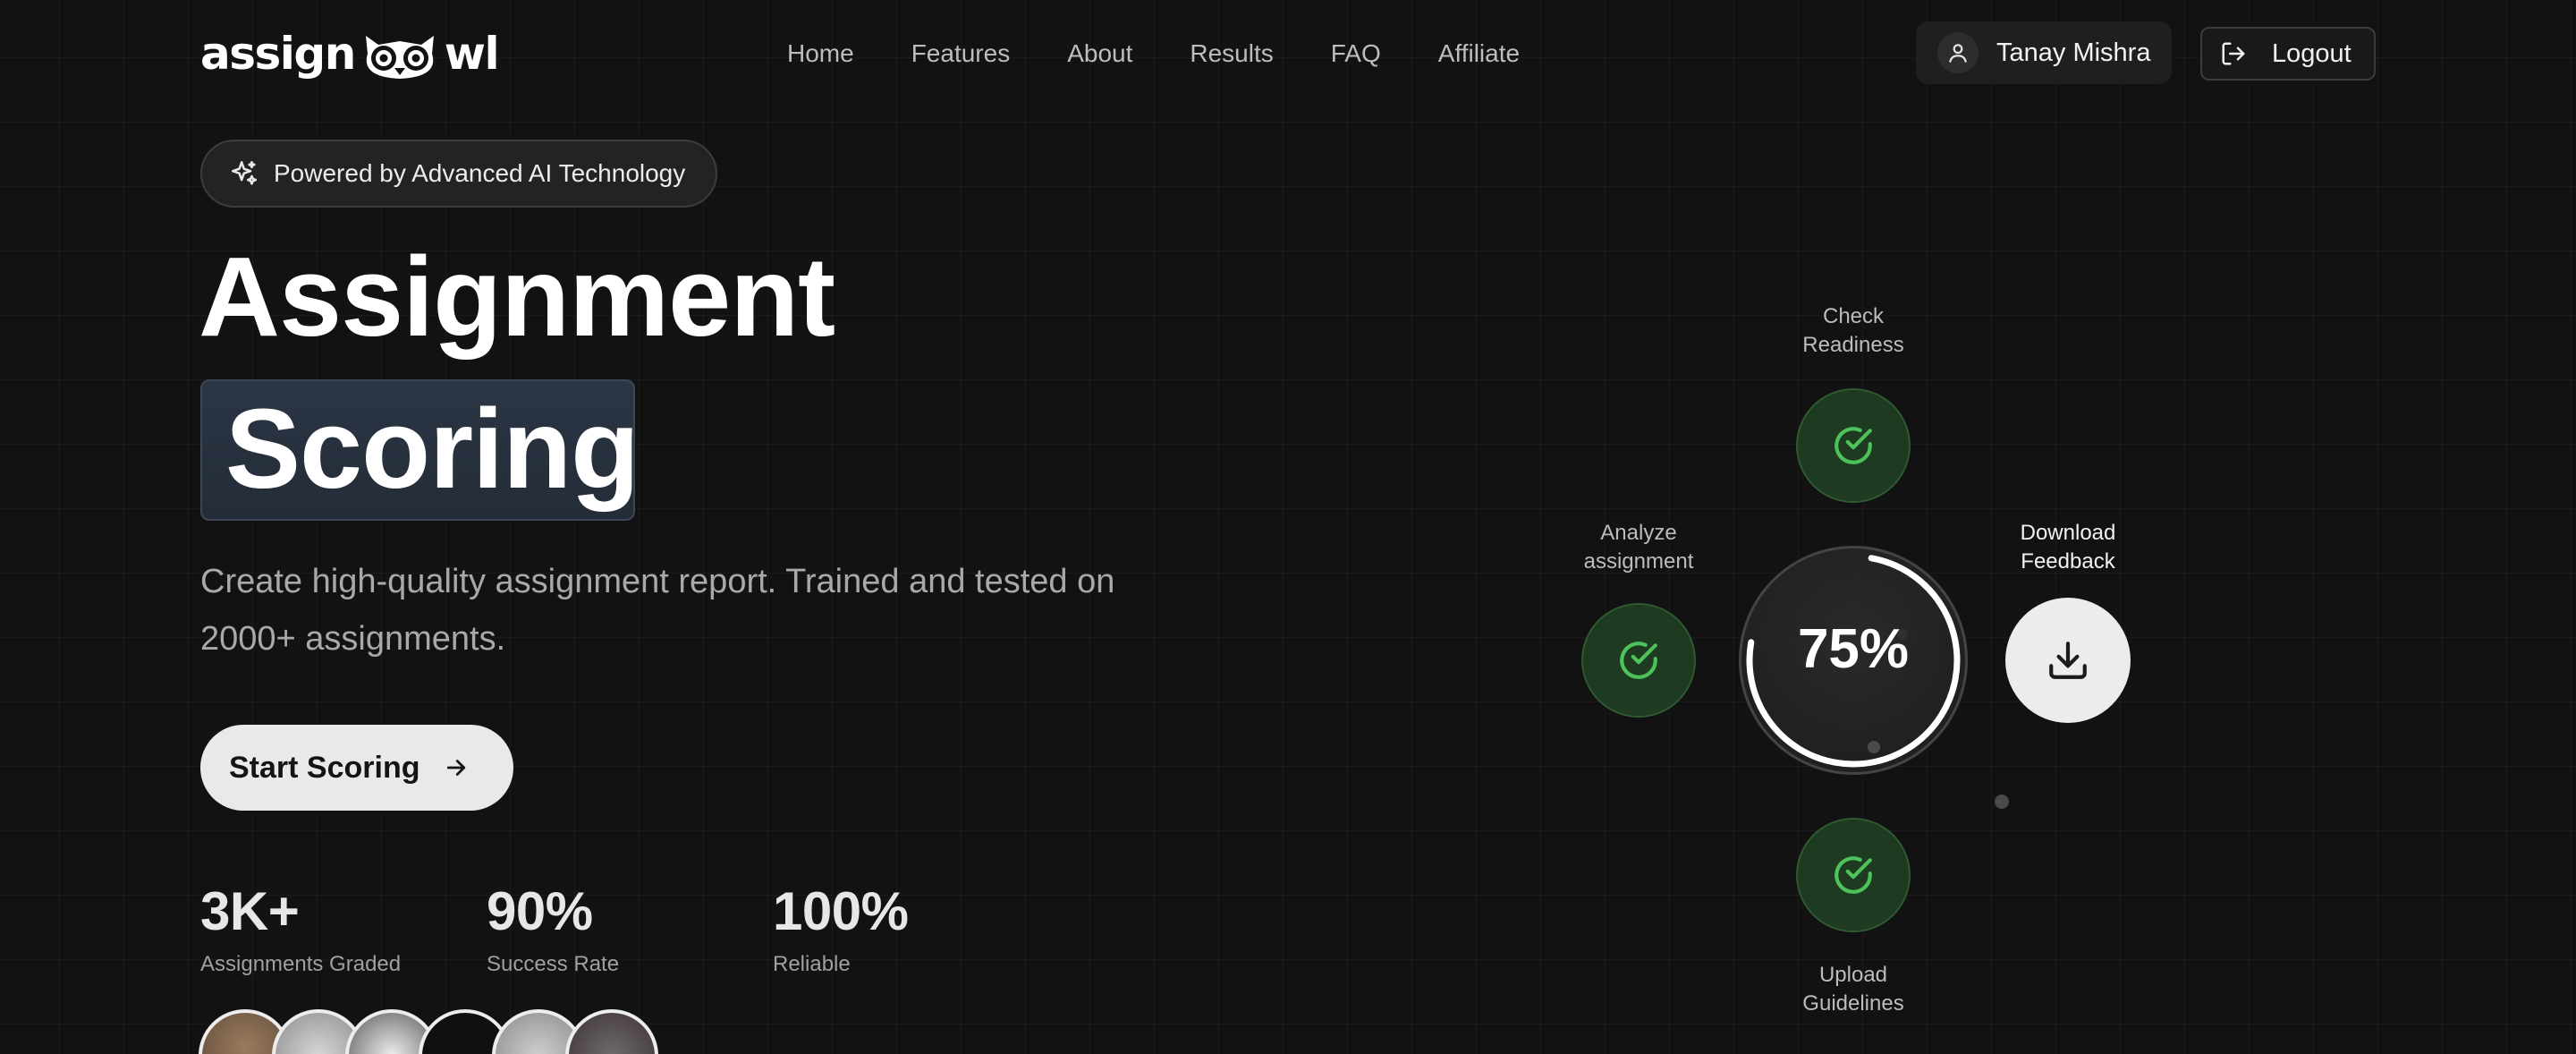  What do you see at coordinates (1958, 52) in the screenshot?
I see `user-icon` at bounding box center [1958, 52].